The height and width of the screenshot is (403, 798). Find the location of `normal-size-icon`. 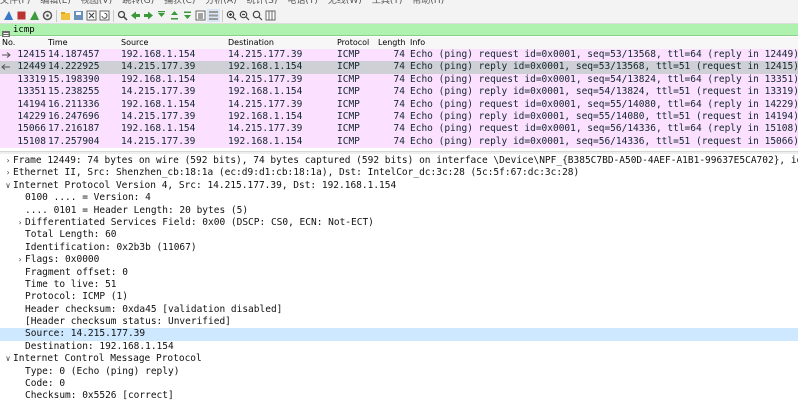

normal-size-icon is located at coordinates (257, 15).